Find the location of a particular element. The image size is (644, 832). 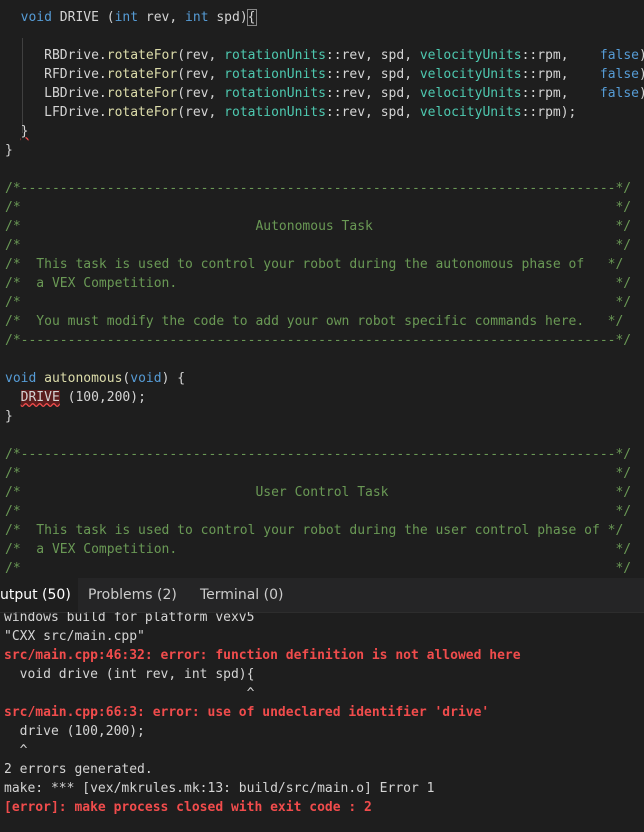

code-line: /* User Control Task */ is located at coordinates (318, 492).